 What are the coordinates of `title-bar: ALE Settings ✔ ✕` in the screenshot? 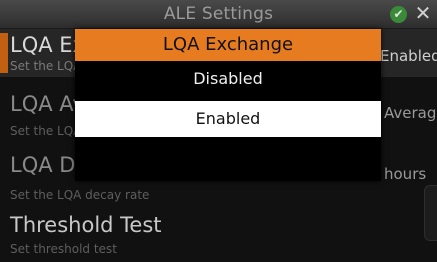 It's located at (218, 14).